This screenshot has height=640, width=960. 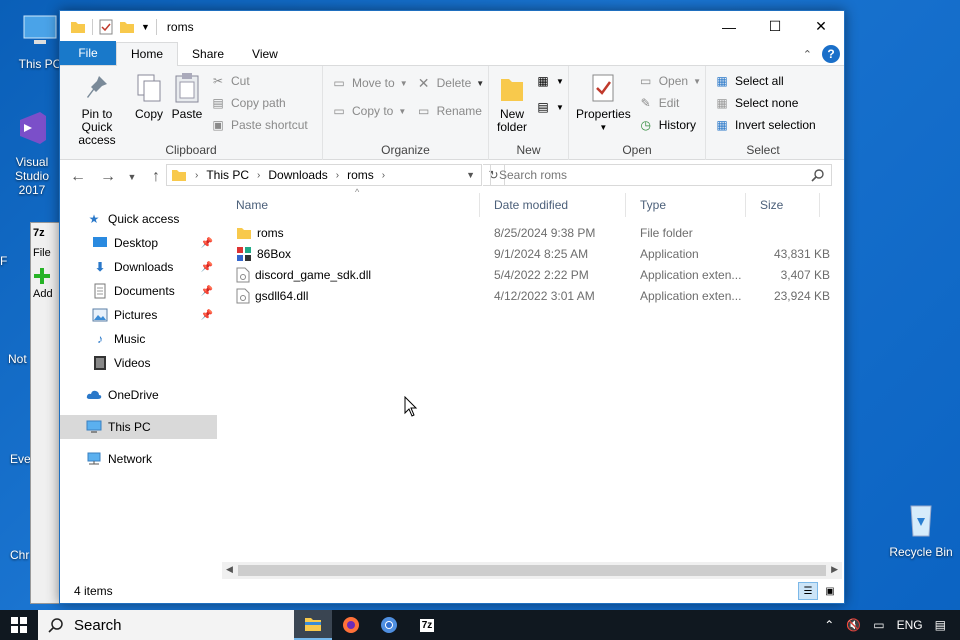 I want to click on search-icon, so click(x=55, y=625).